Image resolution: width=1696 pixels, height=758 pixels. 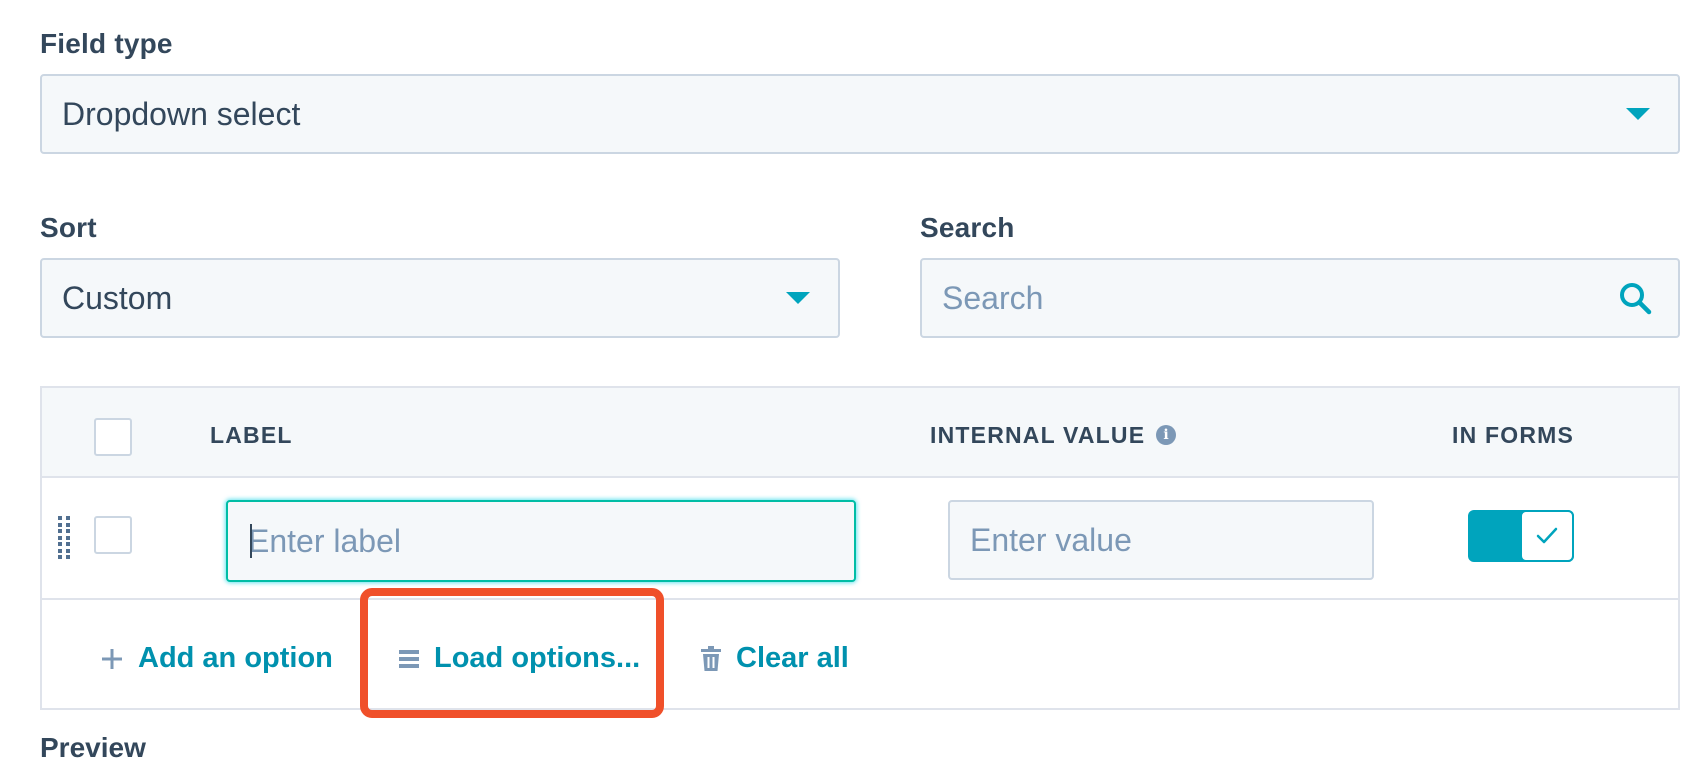 I want to click on search-label: Search, so click(x=967, y=227).